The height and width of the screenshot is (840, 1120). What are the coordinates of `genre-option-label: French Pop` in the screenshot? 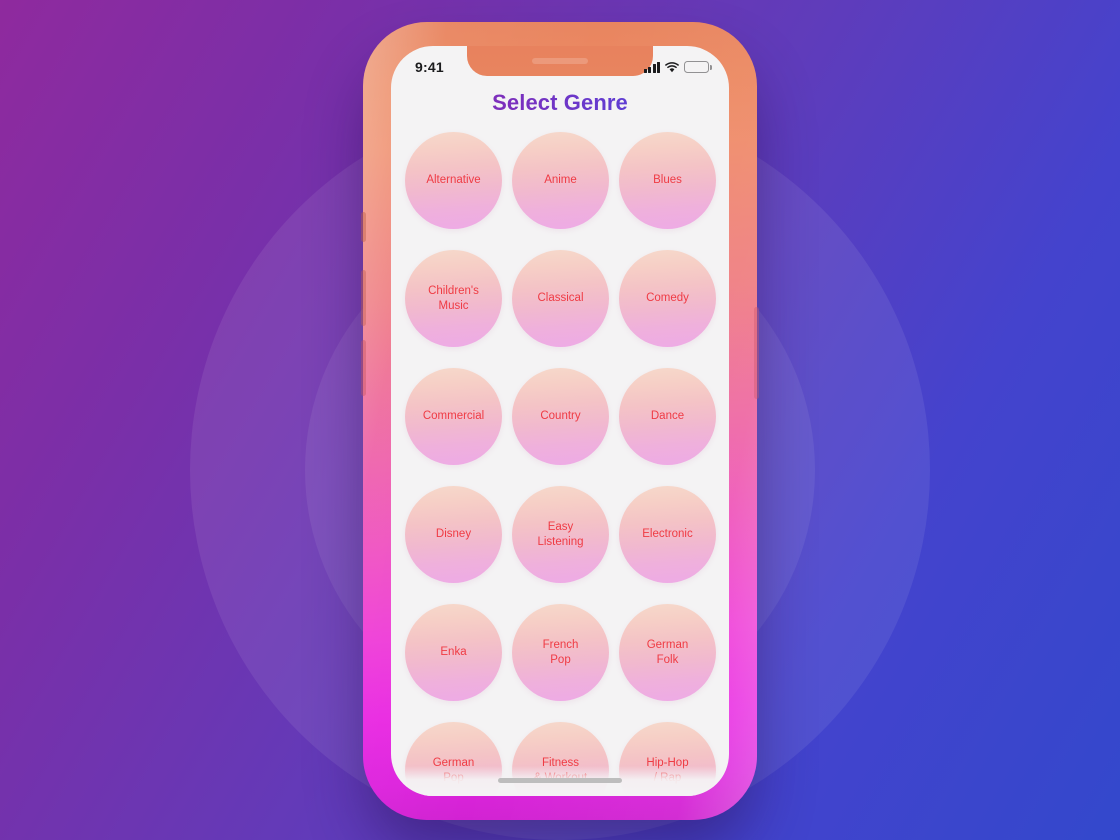 It's located at (560, 652).